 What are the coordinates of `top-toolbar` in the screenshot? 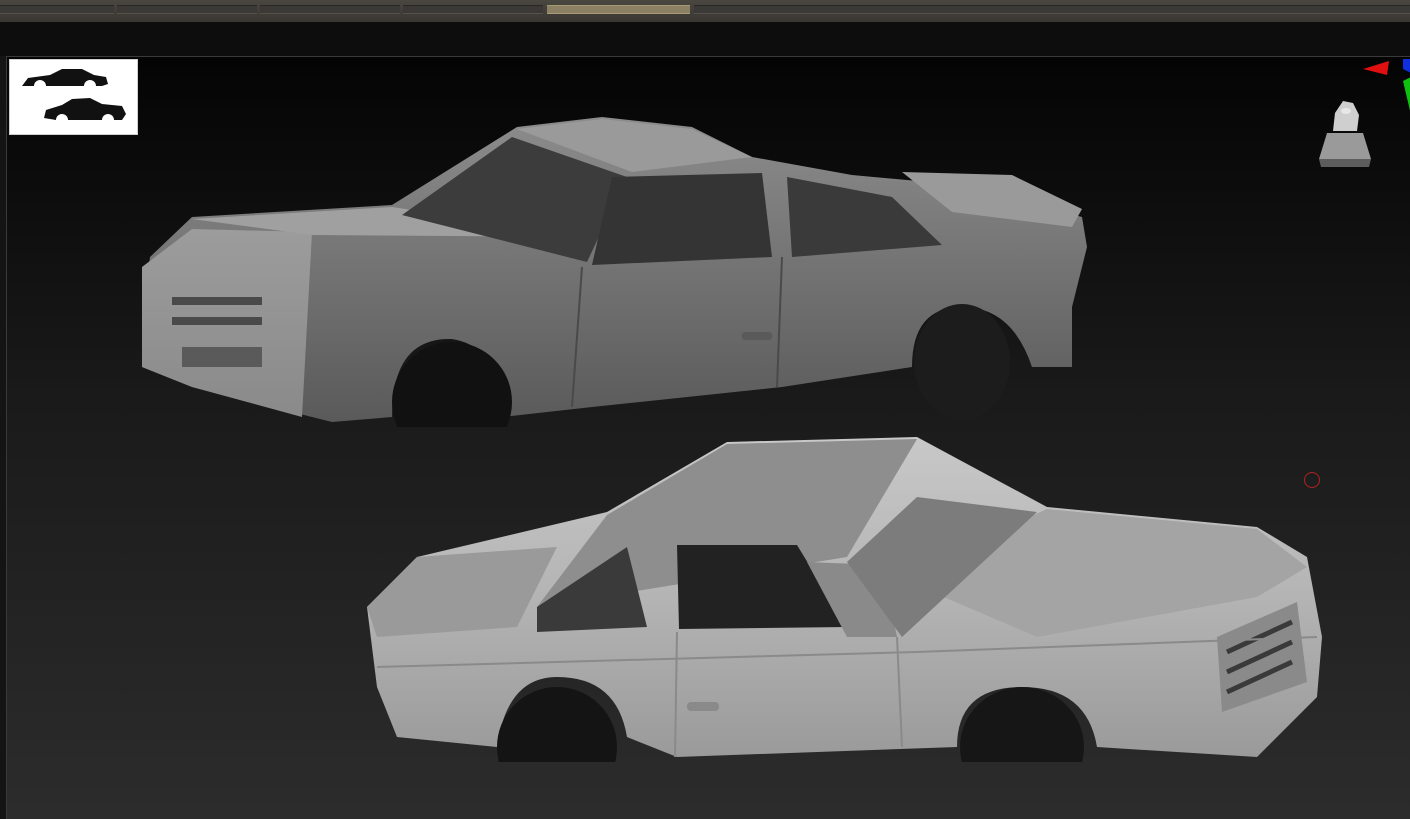 It's located at (705, 11).